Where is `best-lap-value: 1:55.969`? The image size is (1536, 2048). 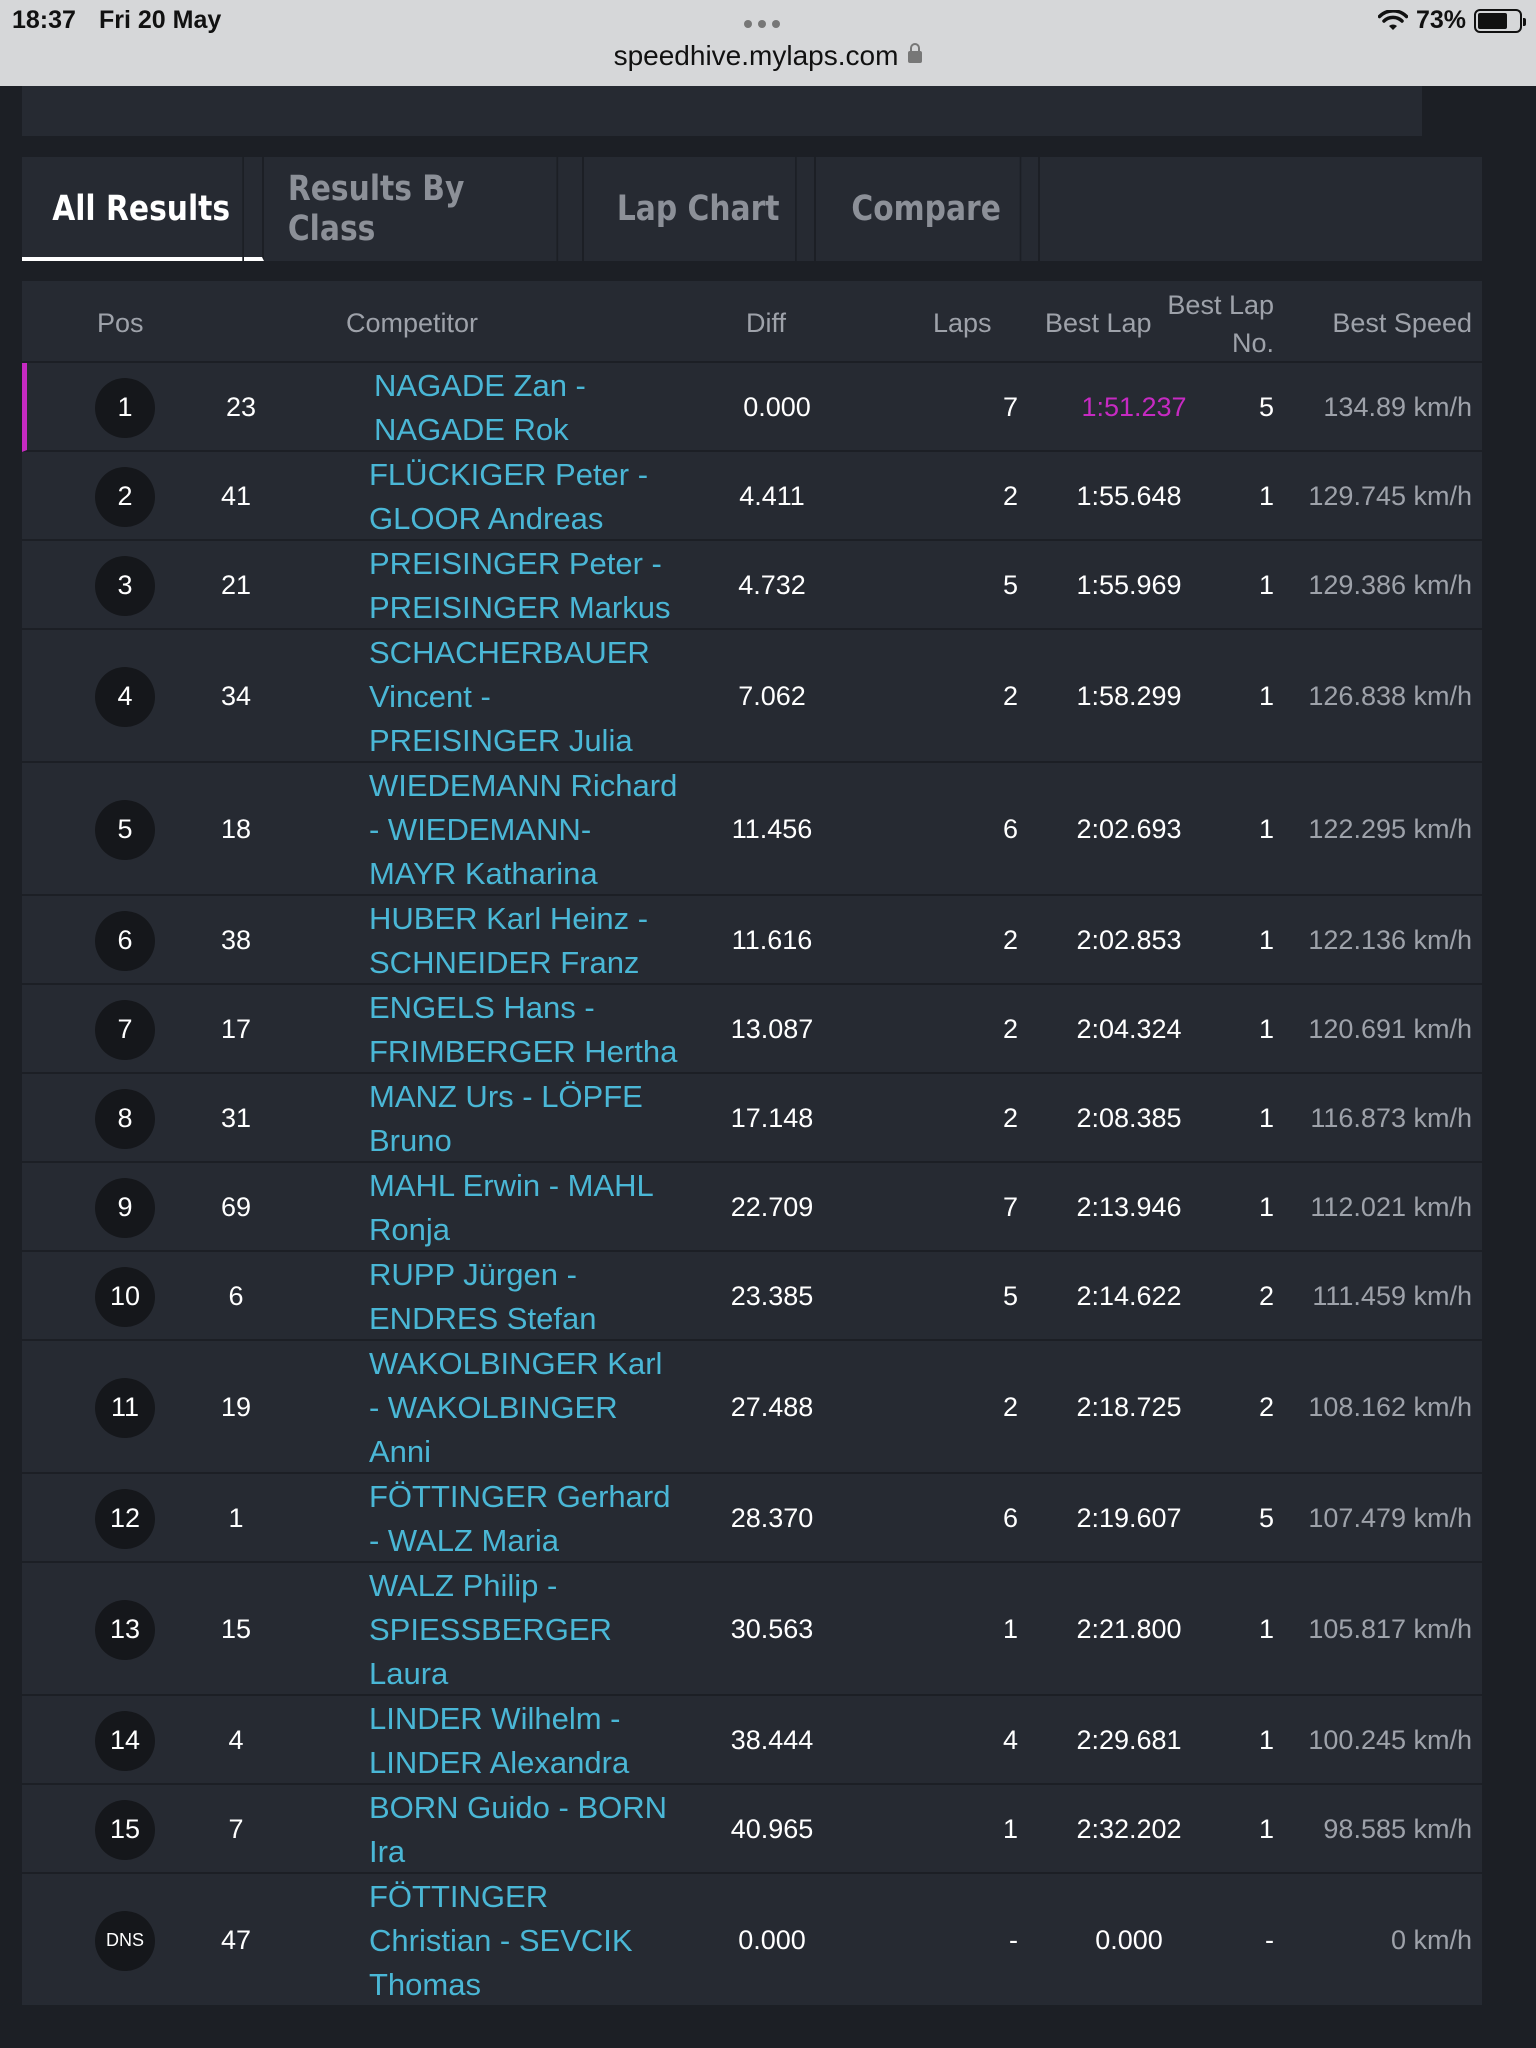 best-lap-value: 1:55.969 is located at coordinates (1129, 584).